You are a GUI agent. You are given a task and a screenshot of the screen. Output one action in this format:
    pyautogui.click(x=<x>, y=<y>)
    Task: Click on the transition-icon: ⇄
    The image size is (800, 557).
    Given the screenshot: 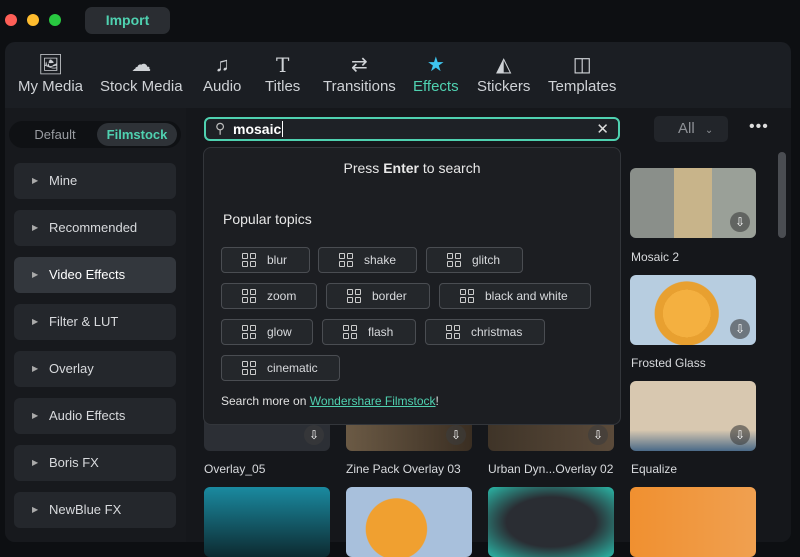 What is the action you would take?
    pyautogui.click(x=359, y=65)
    